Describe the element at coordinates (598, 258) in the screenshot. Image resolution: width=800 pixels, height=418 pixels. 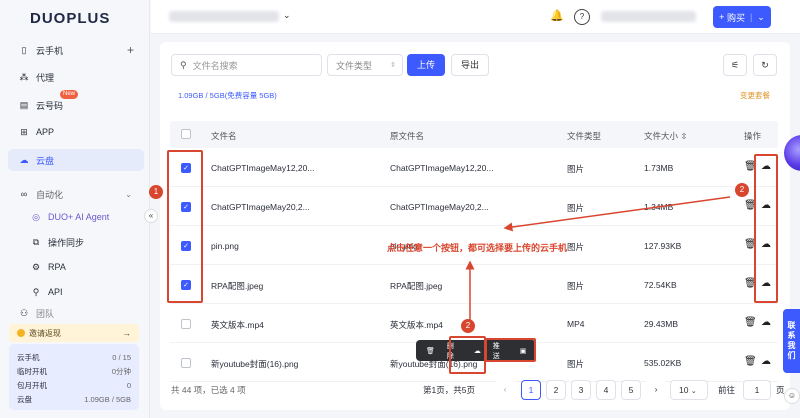
I see `annotation-arrows` at that location.